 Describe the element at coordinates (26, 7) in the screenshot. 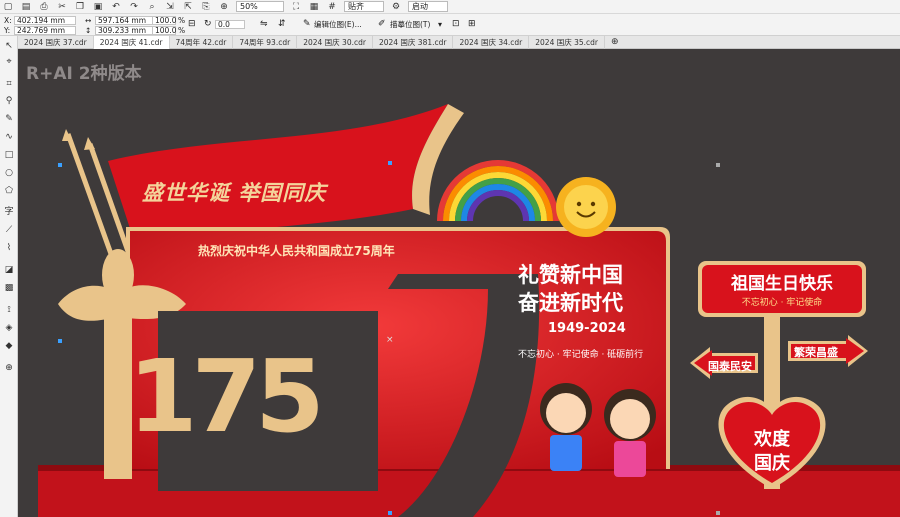

I see `save-icon: ▤` at that location.